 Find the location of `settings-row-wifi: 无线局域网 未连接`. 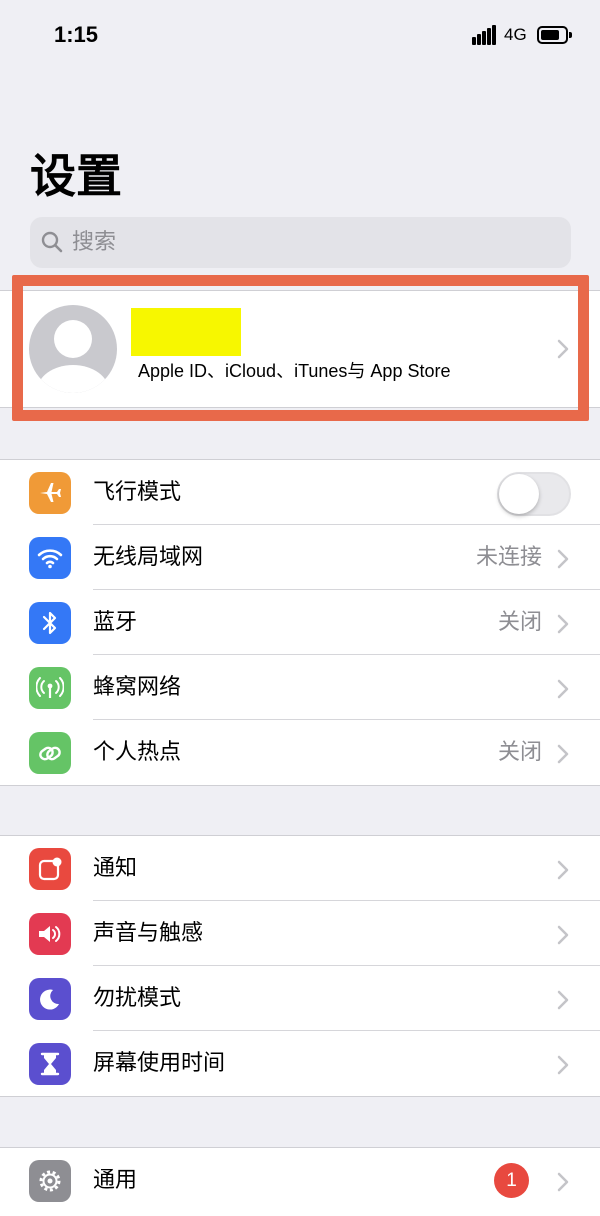

settings-row-wifi: 无线局域网 未连接 is located at coordinates (300, 557).